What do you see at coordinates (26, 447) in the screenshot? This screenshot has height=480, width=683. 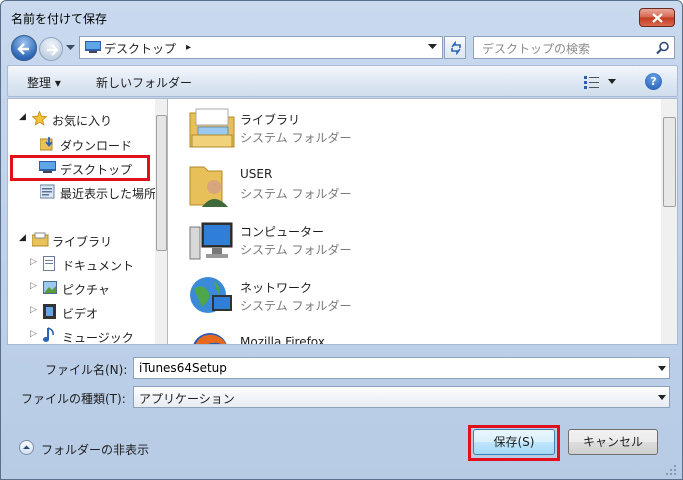 I see `collapse-up-icon` at bounding box center [26, 447].